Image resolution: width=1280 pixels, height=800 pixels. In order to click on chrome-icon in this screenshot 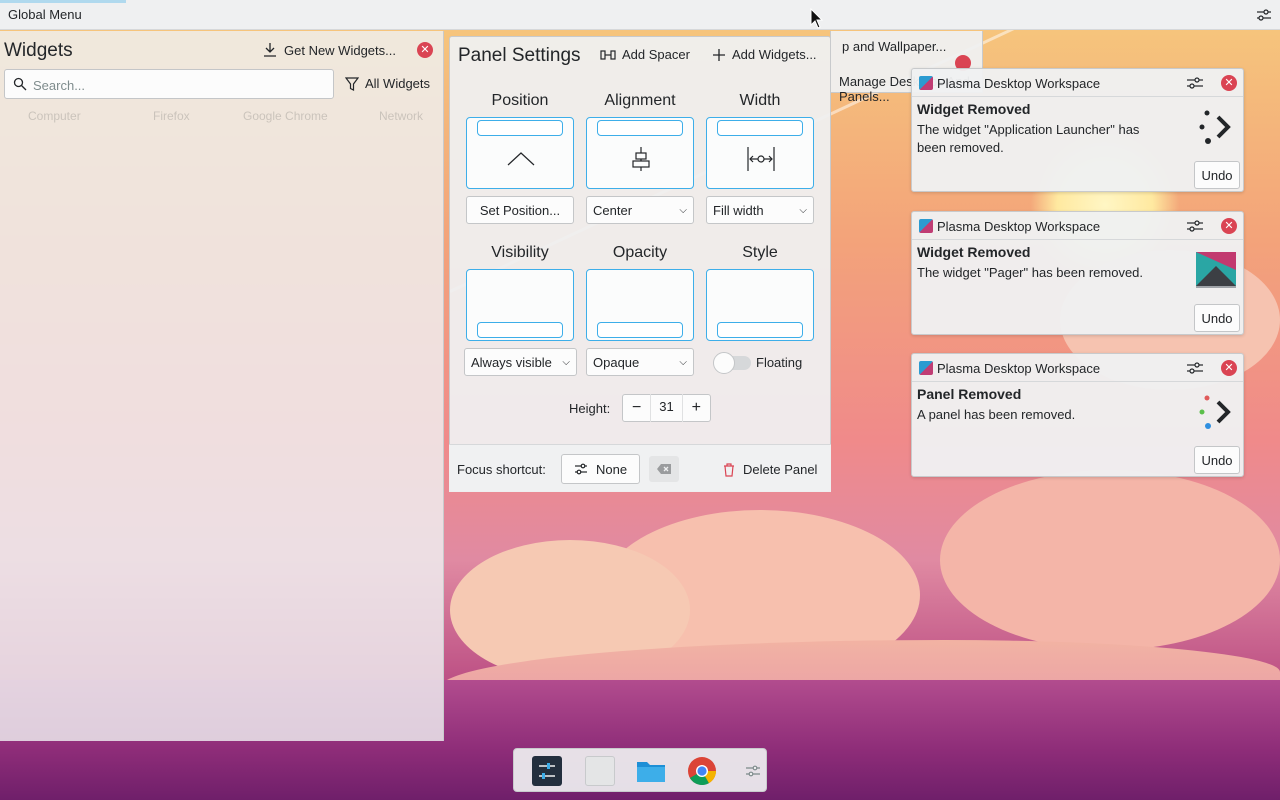, I will do `click(702, 771)`.